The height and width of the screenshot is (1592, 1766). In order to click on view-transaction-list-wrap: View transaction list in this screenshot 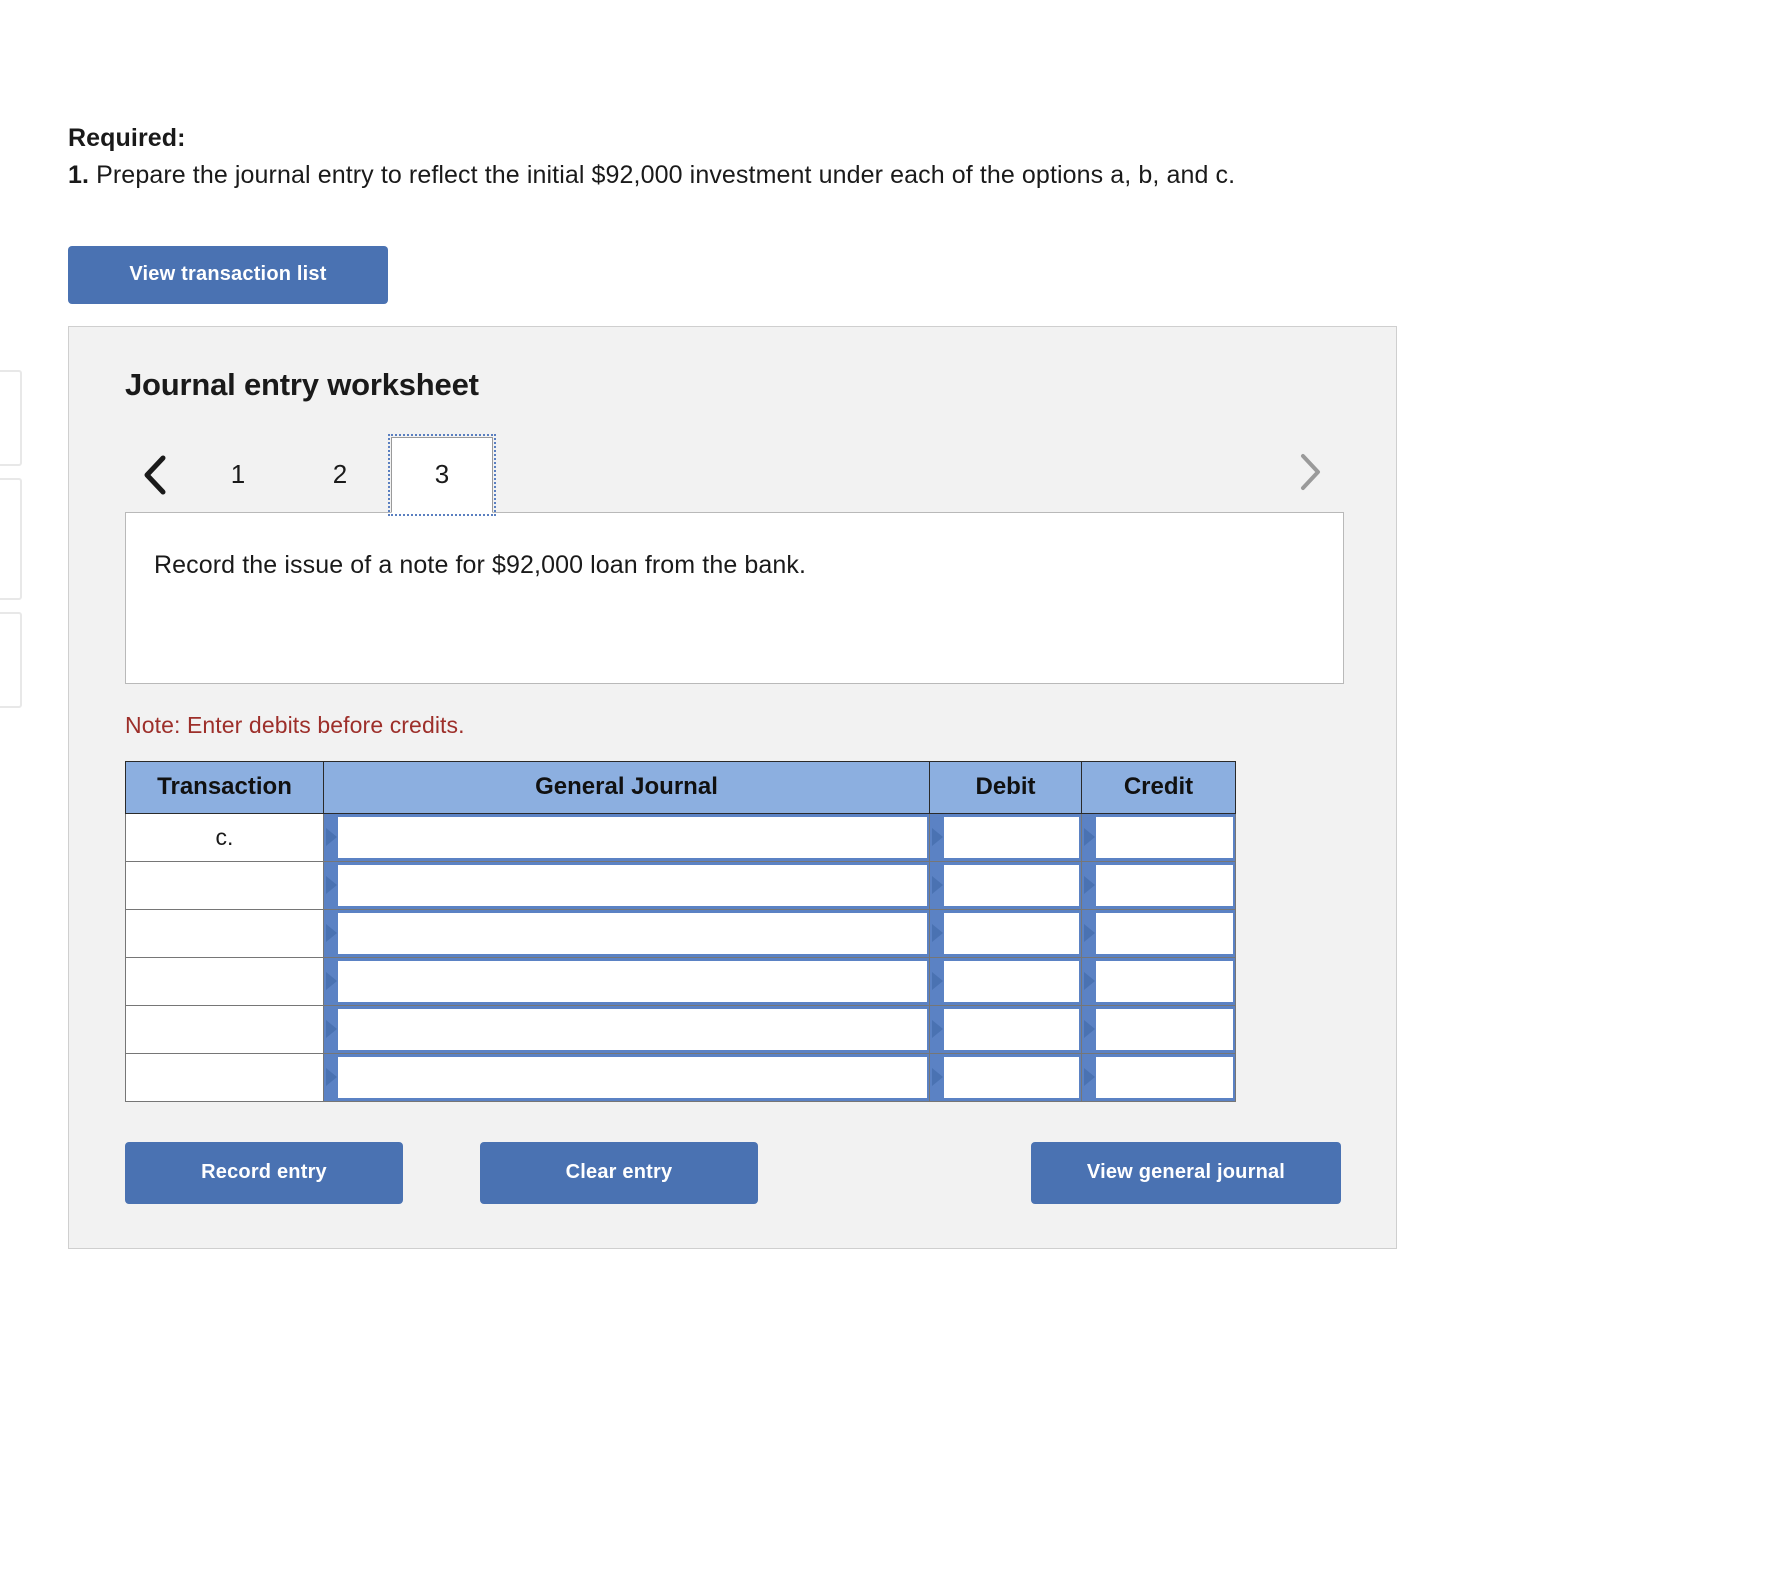, I will do `click(917, 274)`.